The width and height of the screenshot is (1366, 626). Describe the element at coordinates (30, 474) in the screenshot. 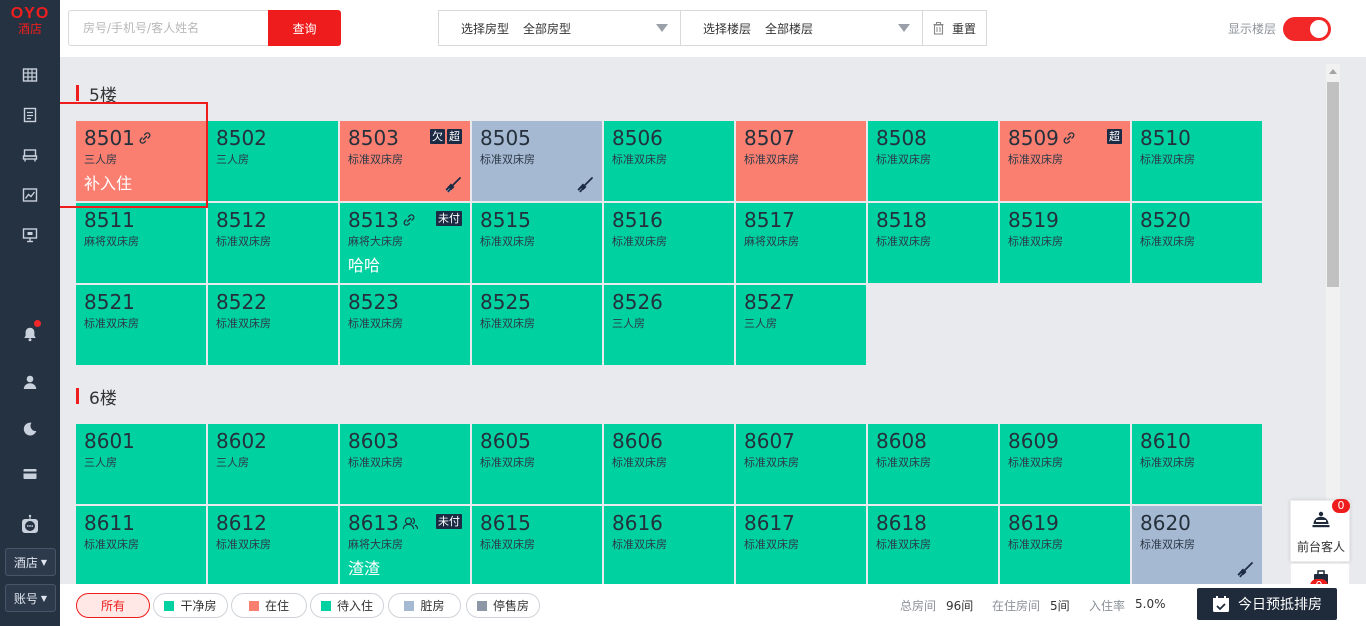

I see `nav-payments` at that location.